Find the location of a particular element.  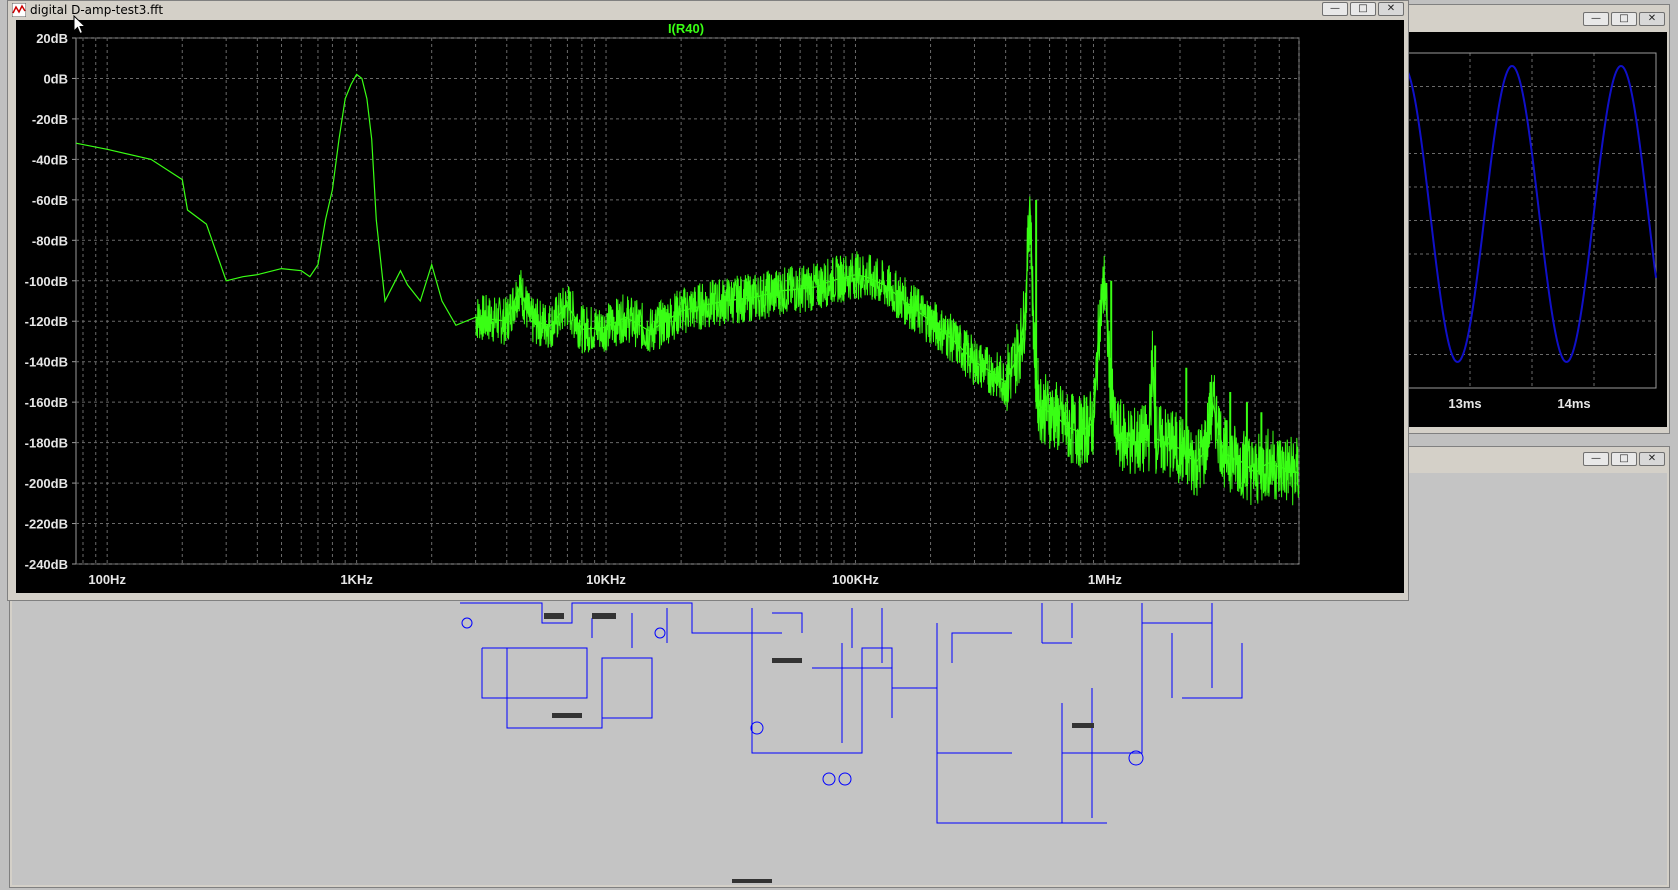

waveform-plot is located at coordinates (1532, 220).